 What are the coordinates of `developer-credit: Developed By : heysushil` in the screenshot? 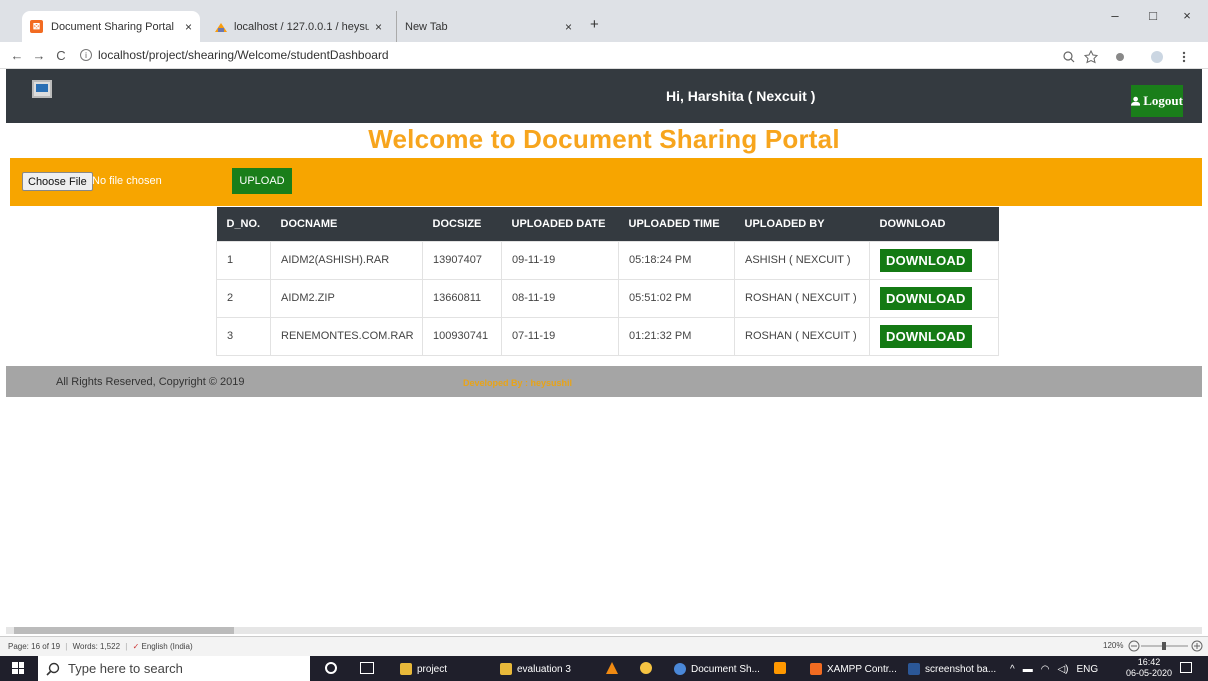 It's located at (518, 383).